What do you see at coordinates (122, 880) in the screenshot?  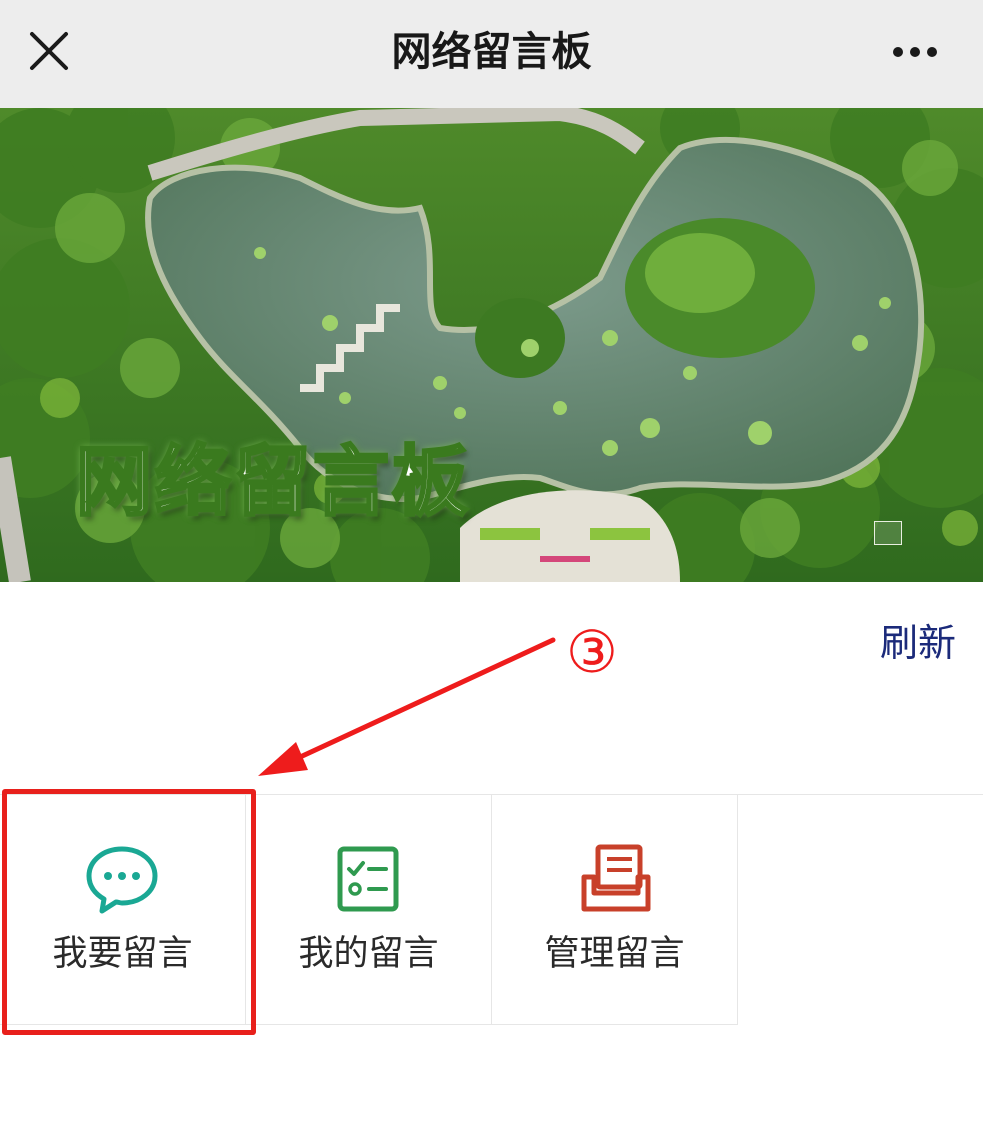 I see `chat-bubble-icon` at bounding box center [122, 880].